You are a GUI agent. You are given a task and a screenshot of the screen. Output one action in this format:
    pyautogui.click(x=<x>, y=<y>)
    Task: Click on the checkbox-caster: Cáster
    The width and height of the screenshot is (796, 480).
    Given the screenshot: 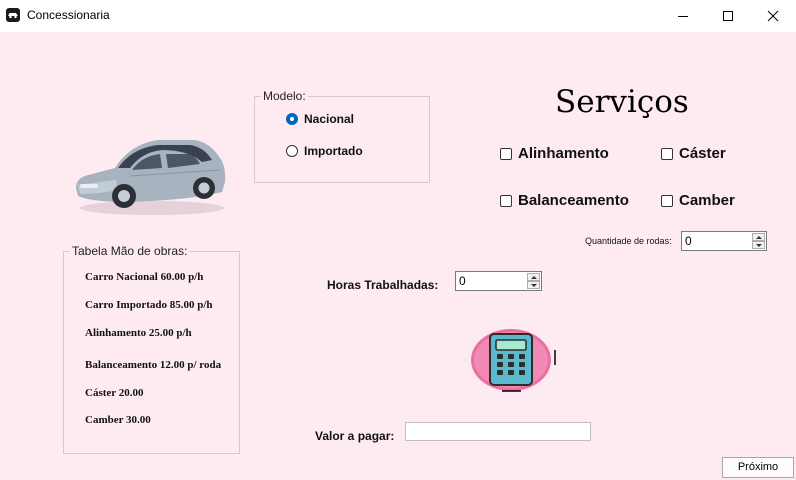 What is the action you would take?
    pyautogui.click(x=693, y=153)
    